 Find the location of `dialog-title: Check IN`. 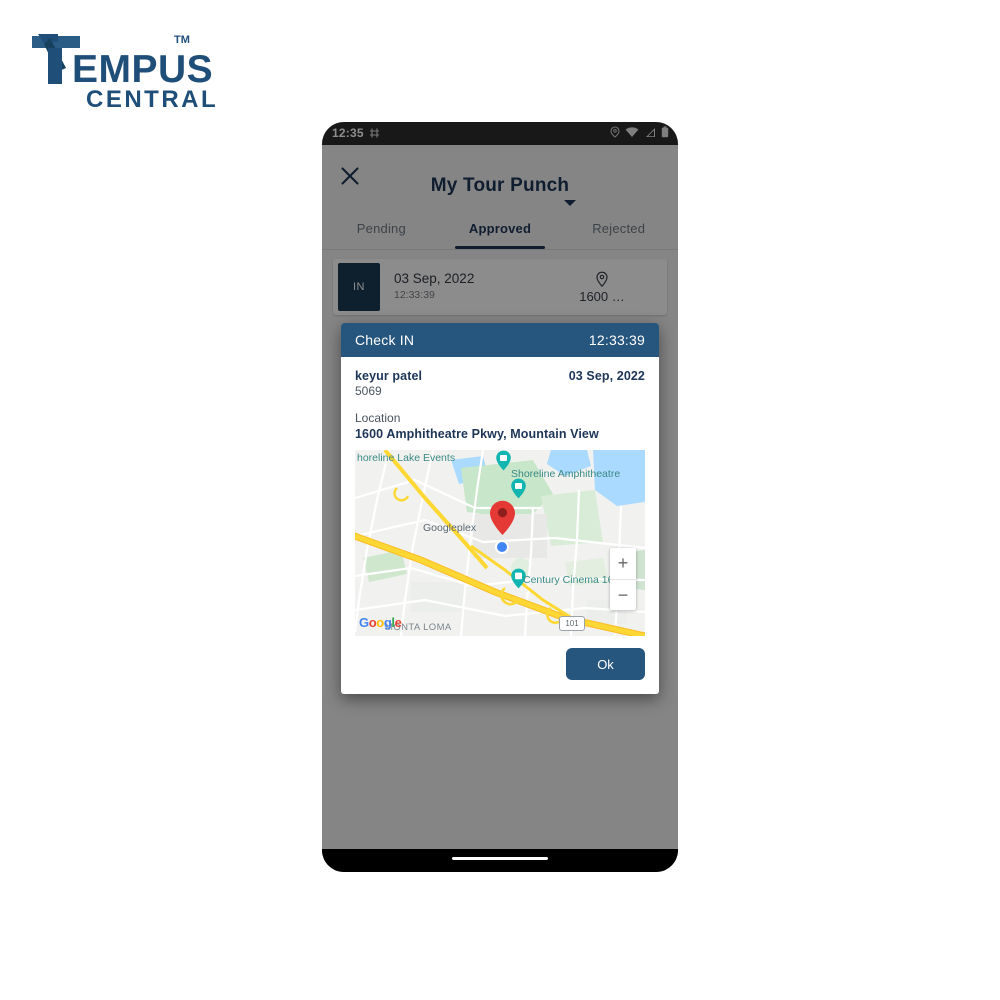

dialog-title: Check IN is located at coordinates (385, 340).